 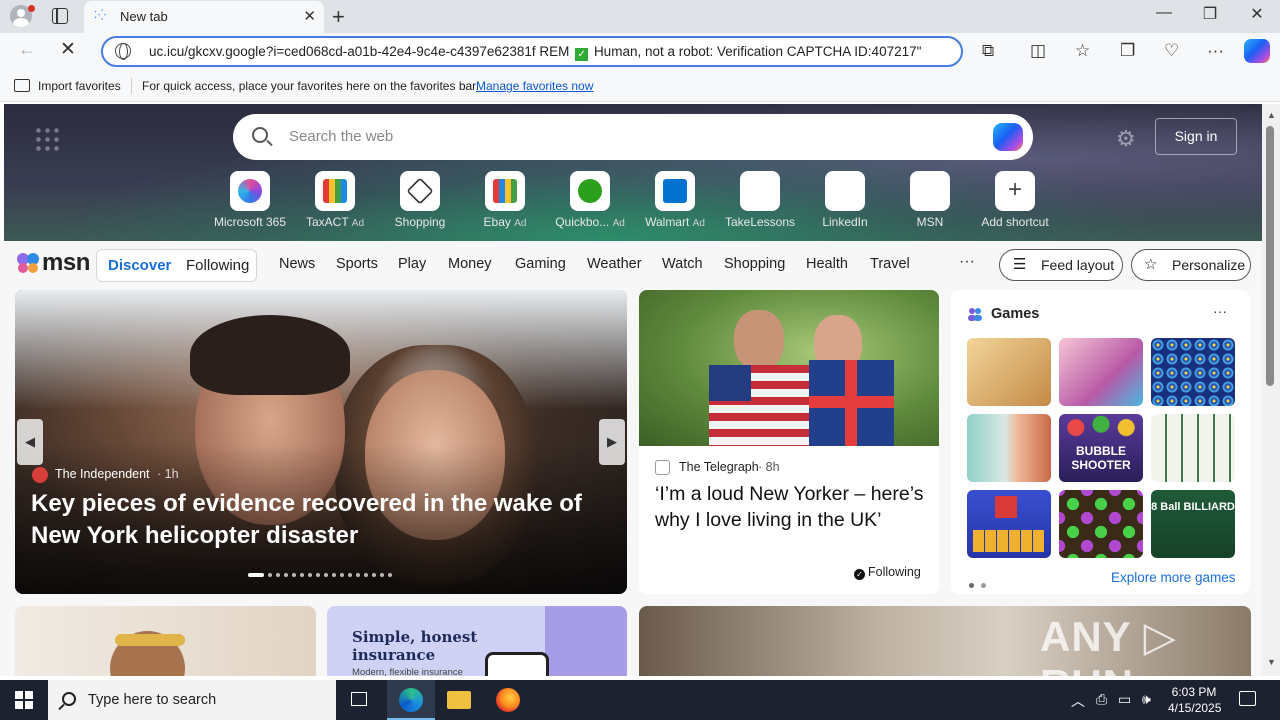 What do you see at coordinates (165, 641) in the screenshot?
I see `story-card` at bounding box center [165, 641].